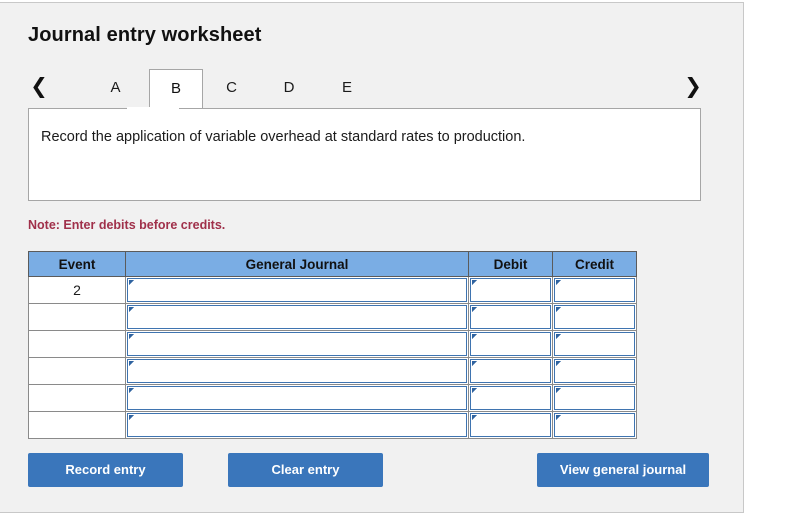 Image resolution: width=809 pixels, height=519 pixels. I want to click on column-header-general-journal: General Journal, so click(297, 264).